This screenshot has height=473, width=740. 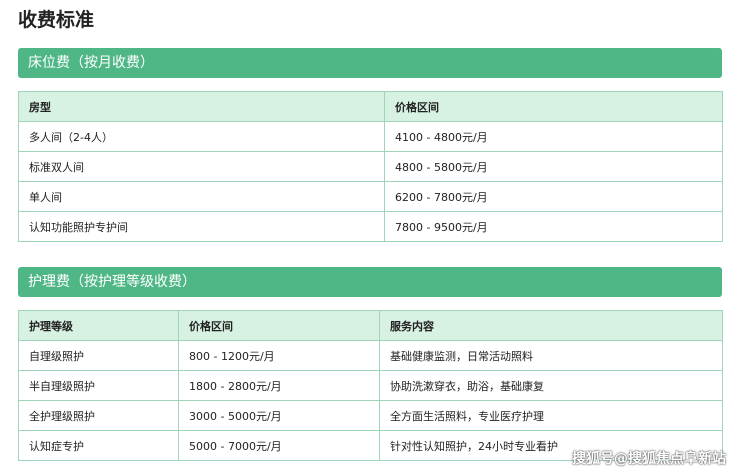 I want to click on table-row: 认知功能照护专护间 7800 - 9500元/月, so click(x=370, y=226).